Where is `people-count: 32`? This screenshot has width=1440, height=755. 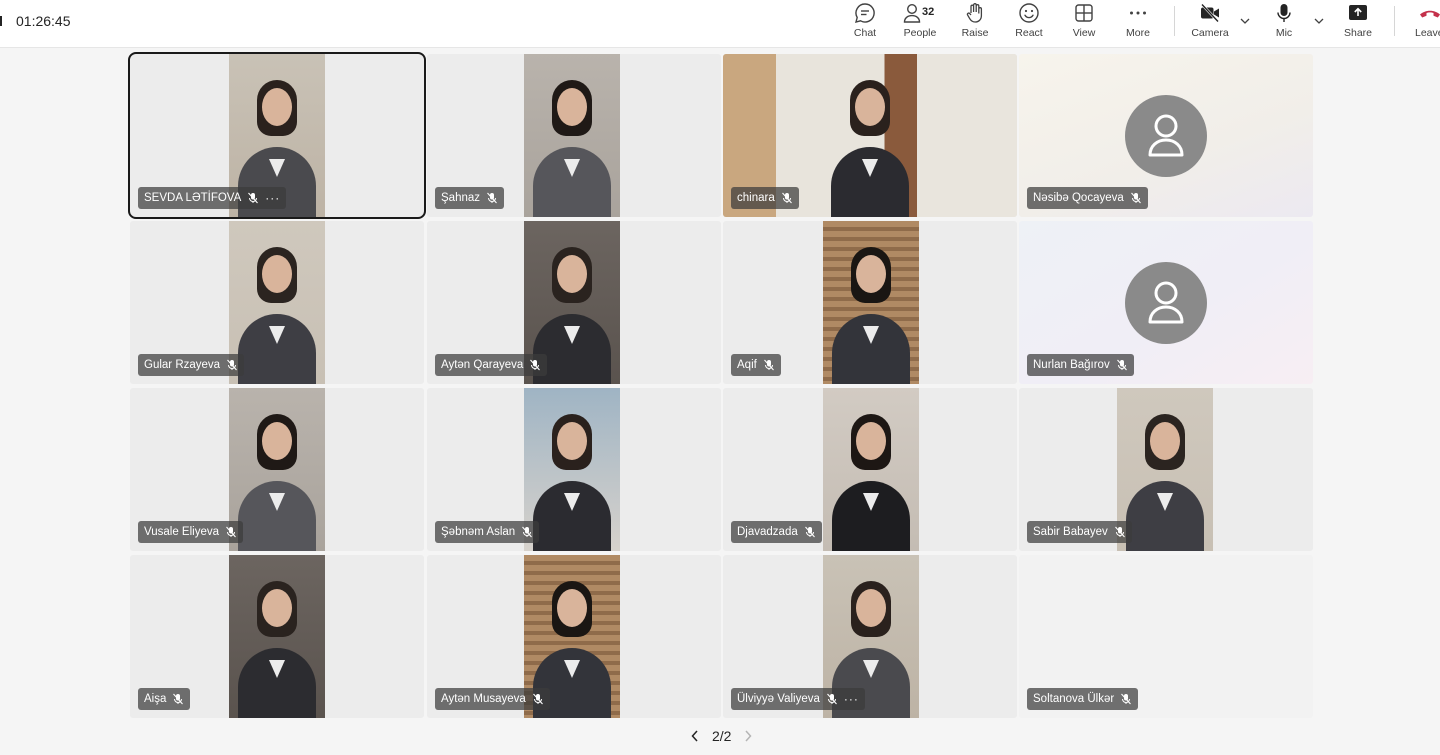
people-count: 32 is located at coordinates (928, 12).